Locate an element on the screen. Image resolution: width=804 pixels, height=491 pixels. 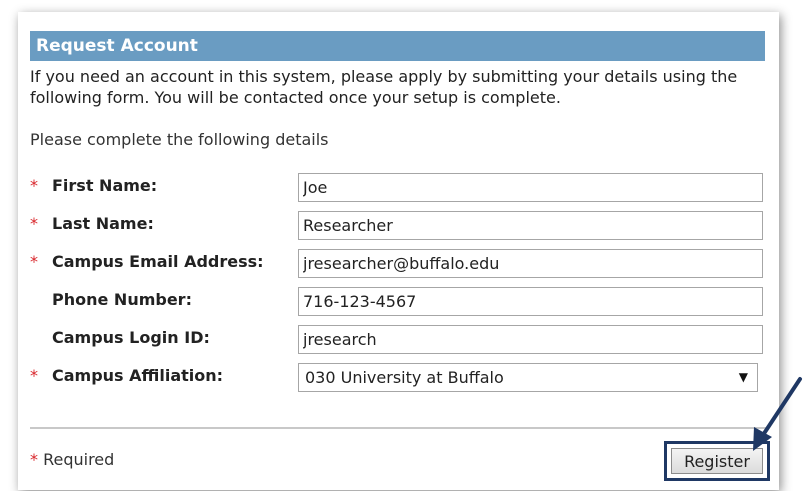
phone-row: Phone Number: is located at coordinates (400, 302).